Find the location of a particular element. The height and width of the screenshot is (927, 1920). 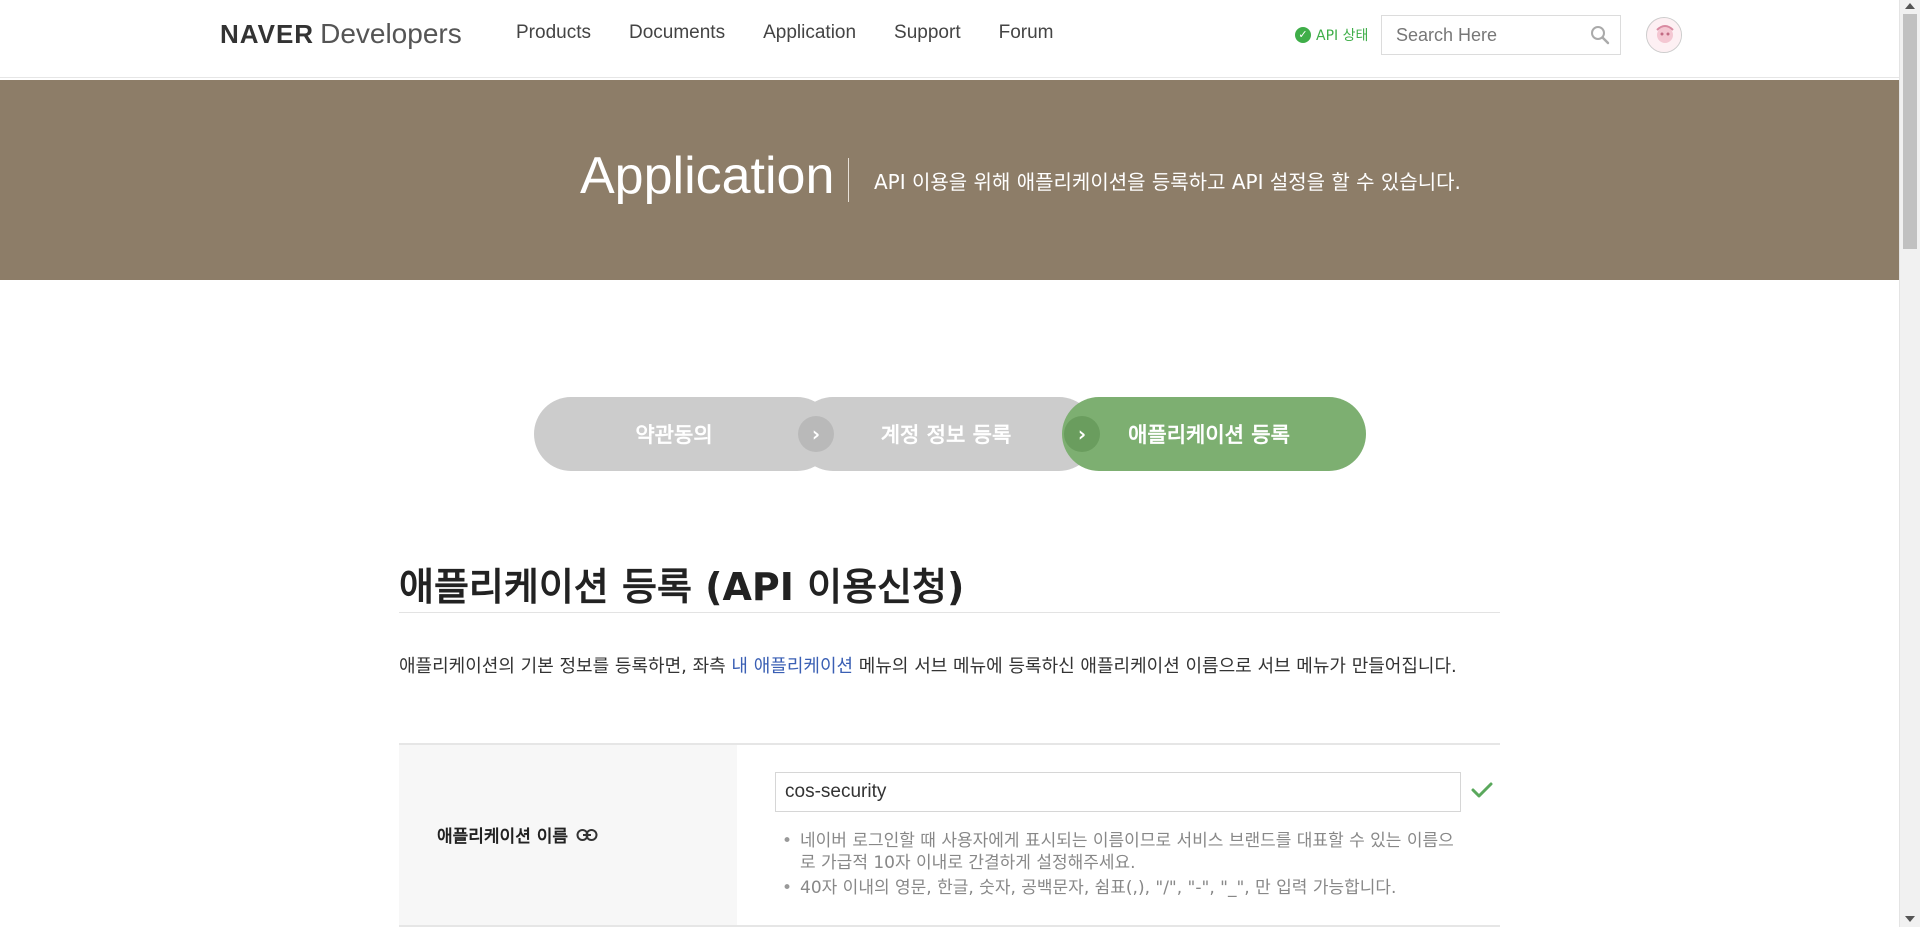

nav-forum: Forum is located at coordinates (1026, 33).